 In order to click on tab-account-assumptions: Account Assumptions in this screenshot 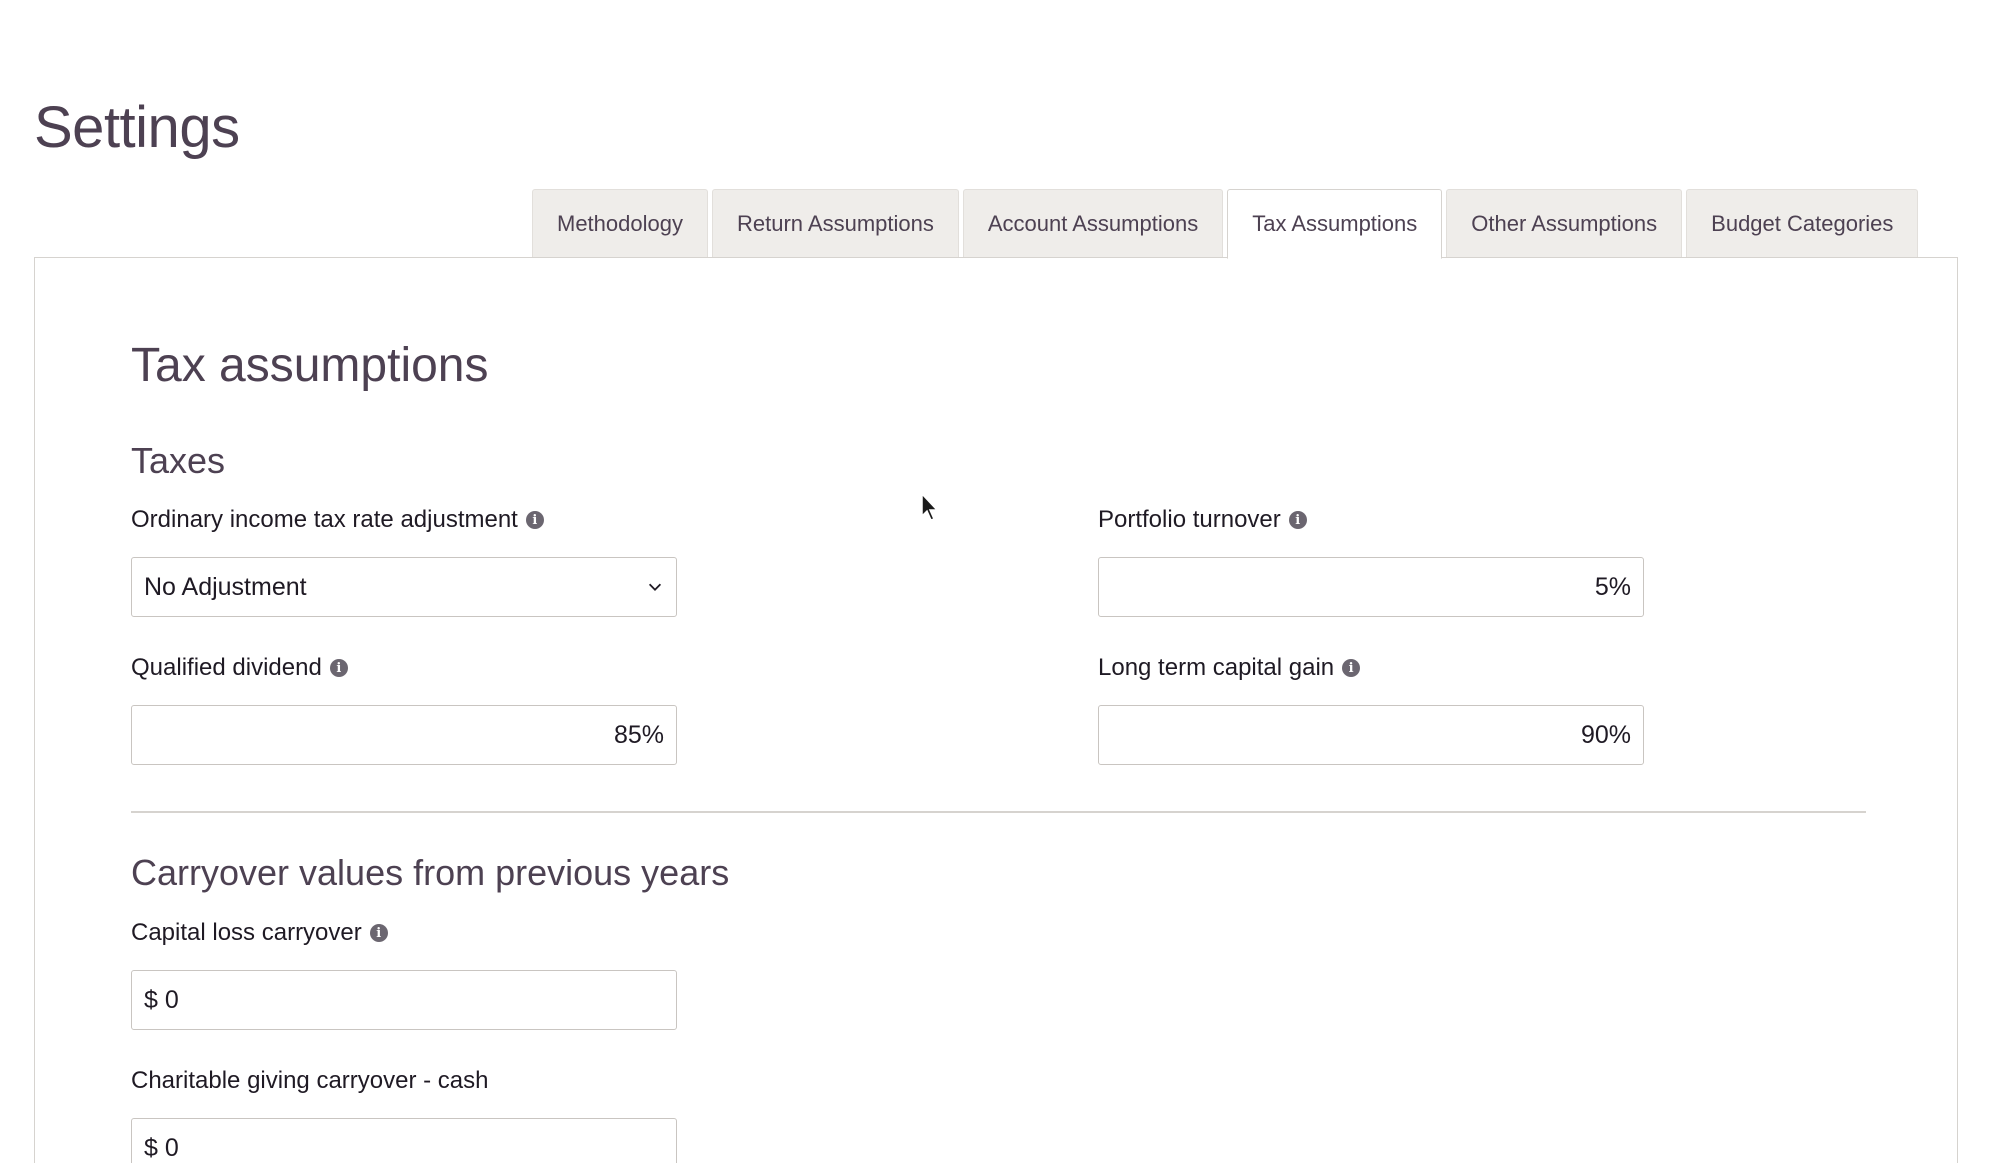, I will do `click(1093, 223)`.